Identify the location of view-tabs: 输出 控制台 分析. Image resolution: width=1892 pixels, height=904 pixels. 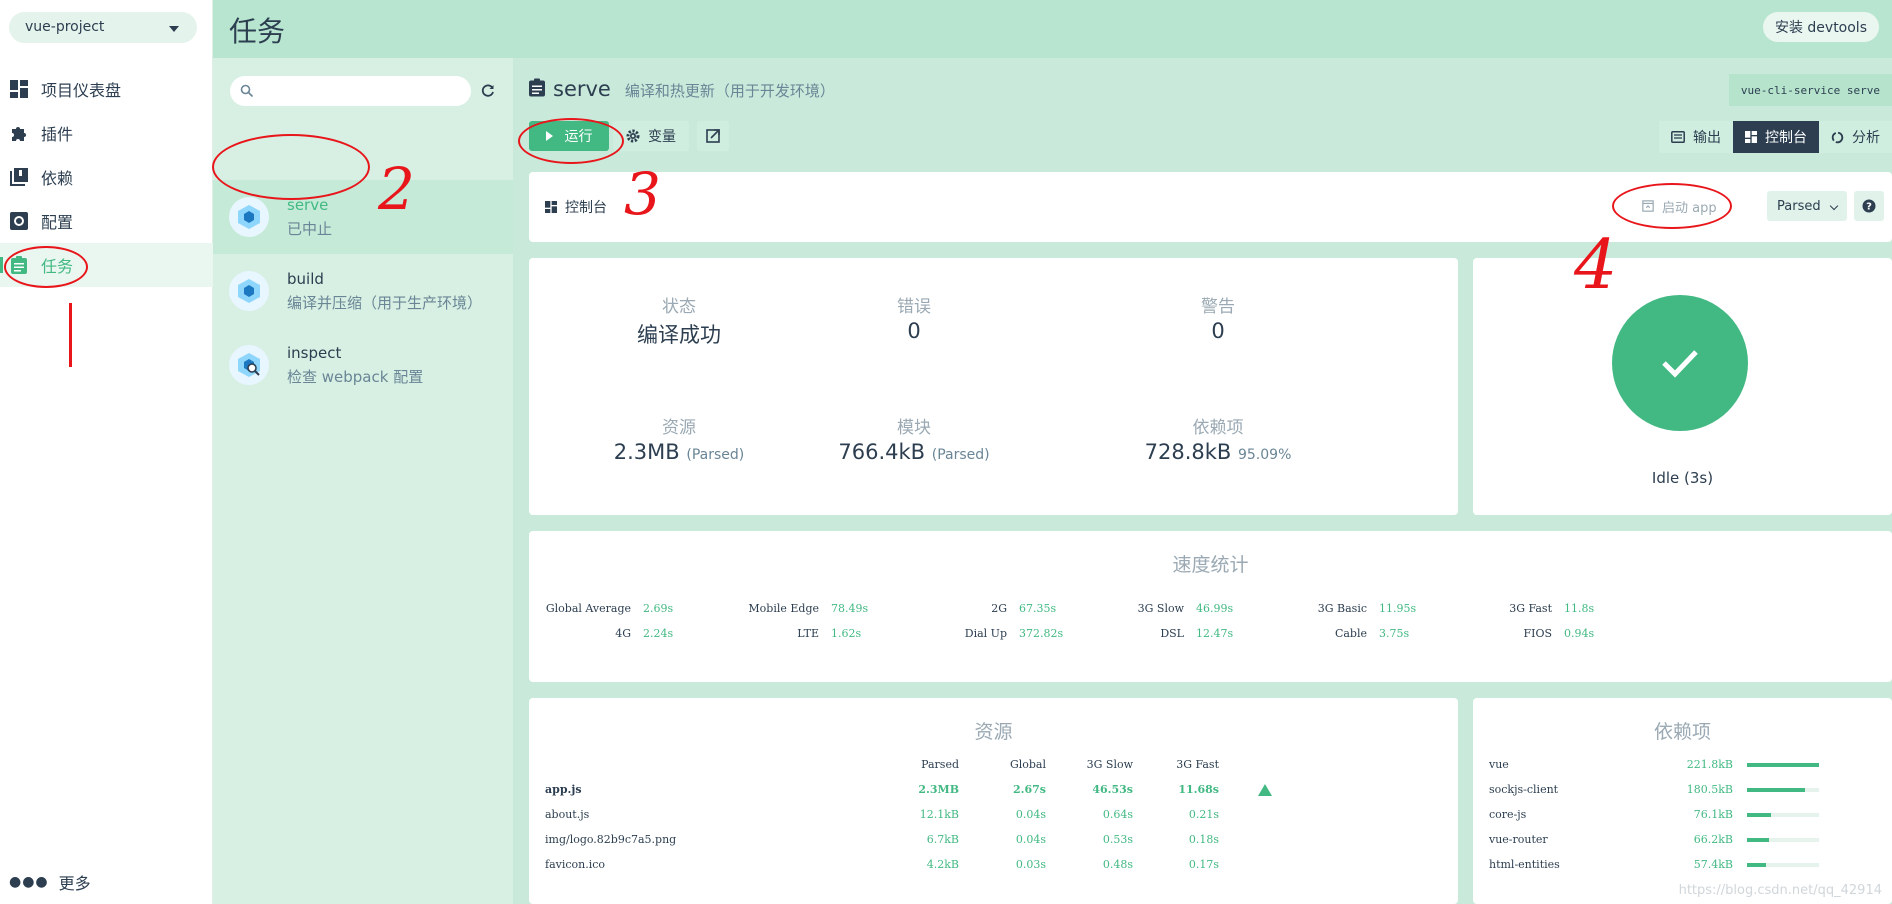
(1775, 137).